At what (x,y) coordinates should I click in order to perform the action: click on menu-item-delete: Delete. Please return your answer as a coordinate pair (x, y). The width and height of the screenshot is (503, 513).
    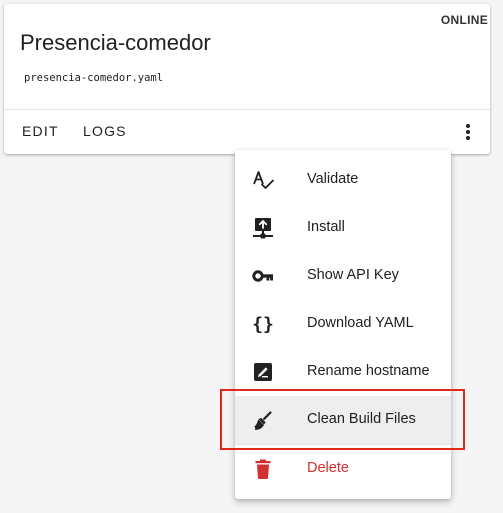
    Looking at the image, I should click on (343, 469).